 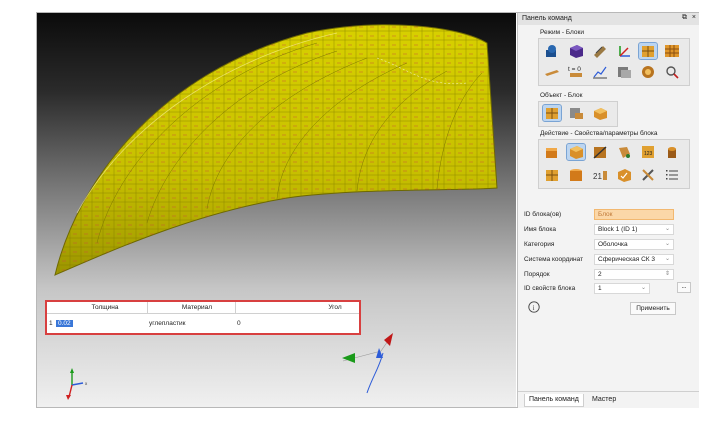 I want to click on apply-button: Применить, so click(x=653, y=308).